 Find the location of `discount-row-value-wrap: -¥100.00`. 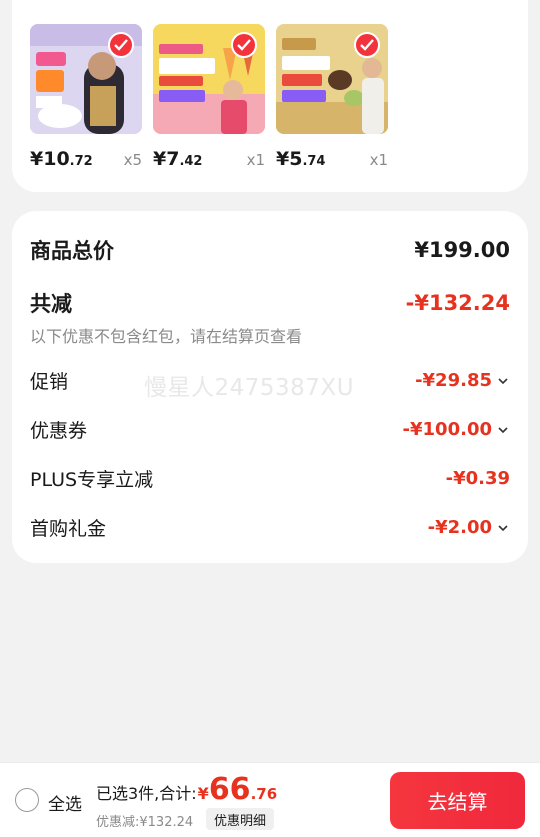

discount-row-value-wrap: -¥100.00 is located at coordinates (456, 429).